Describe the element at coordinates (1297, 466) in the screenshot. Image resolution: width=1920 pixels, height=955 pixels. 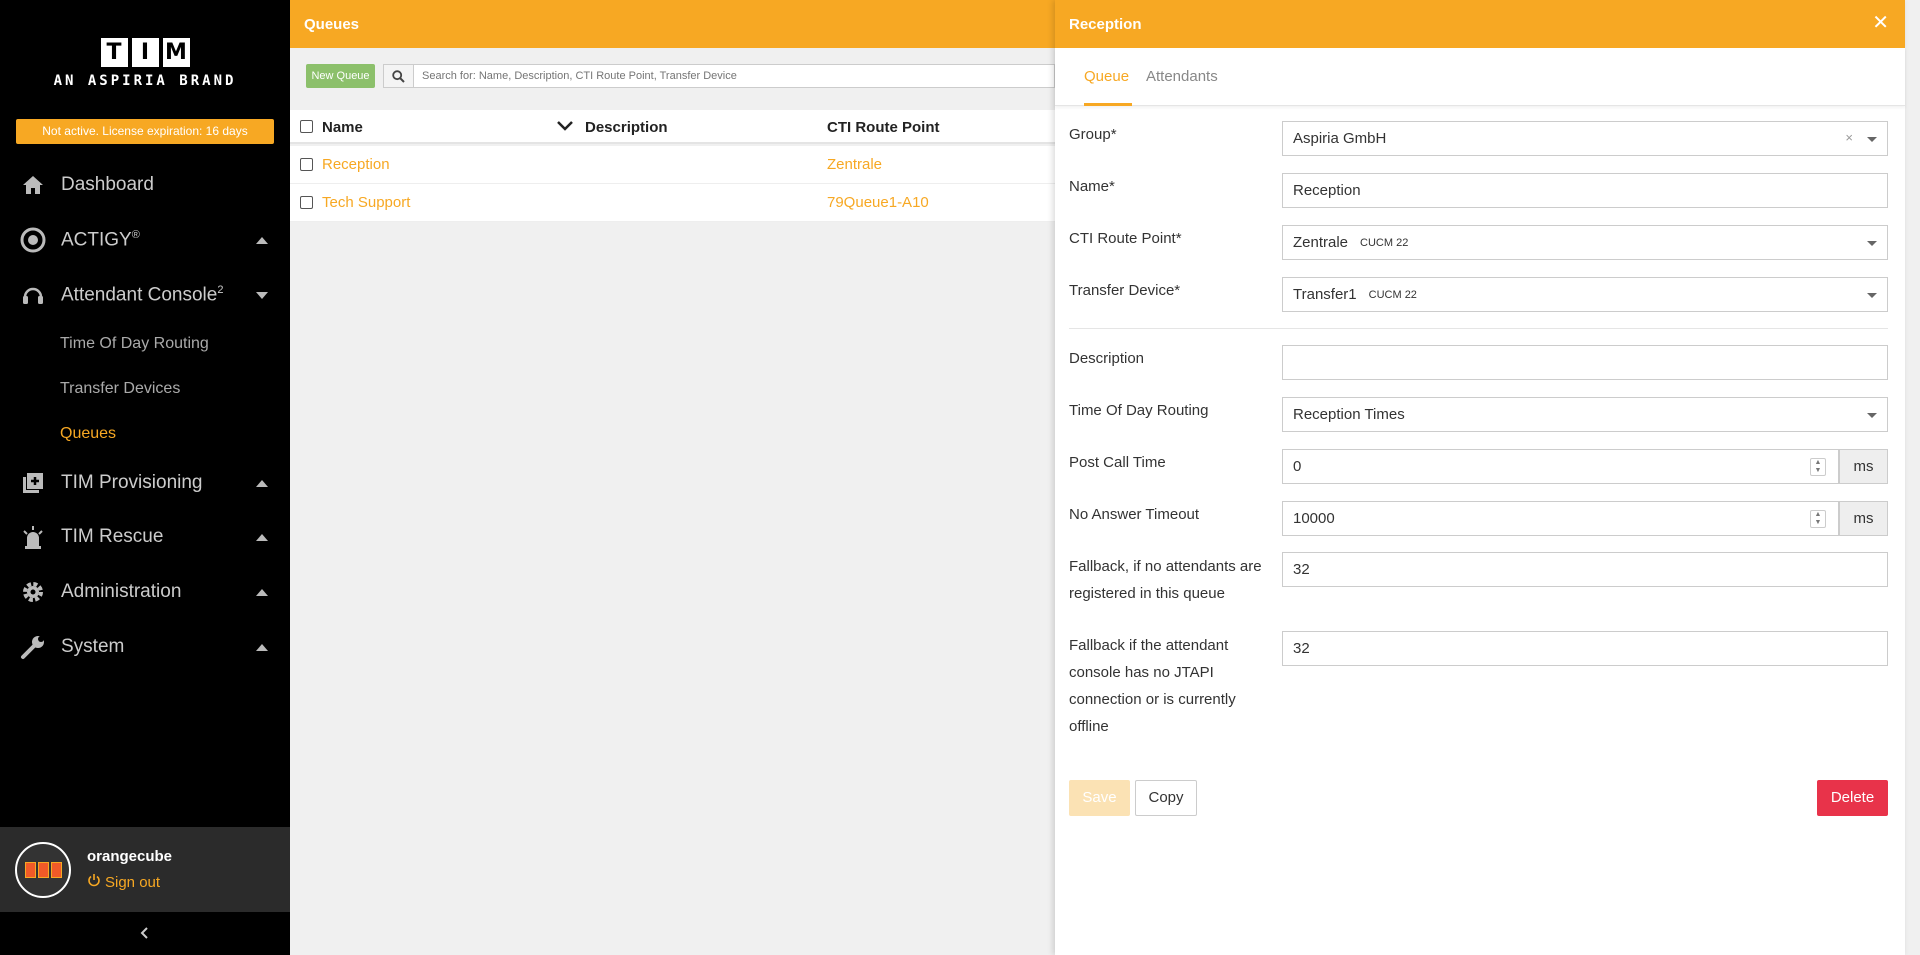
I see `post-call-value: 0` at that location.